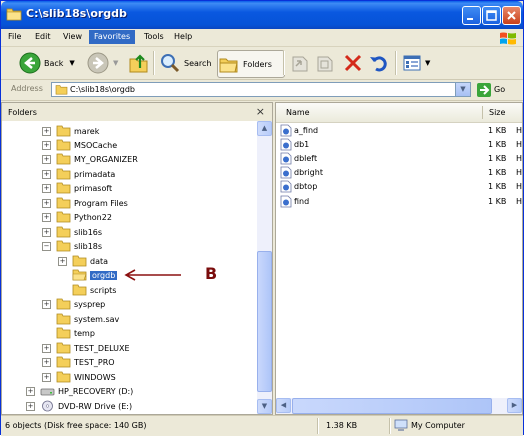  I want to click on tree-item-marek: + marek, so click(70, 131).